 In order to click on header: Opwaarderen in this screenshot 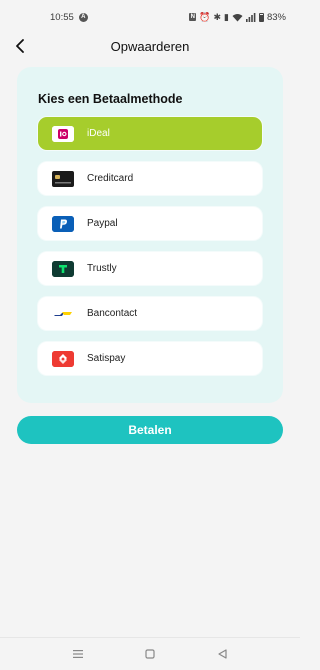, I will do `click(150, 46)`.